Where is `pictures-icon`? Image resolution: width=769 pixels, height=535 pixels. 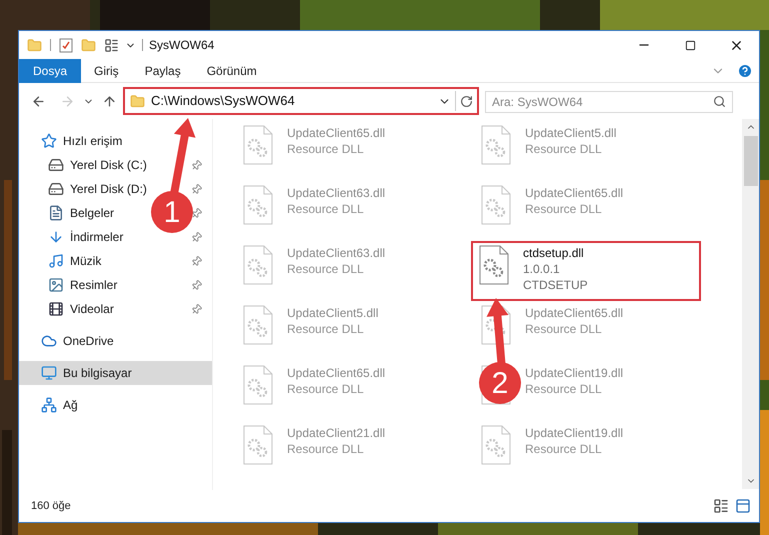 pictures-icon is located at coordinates (56, 285).